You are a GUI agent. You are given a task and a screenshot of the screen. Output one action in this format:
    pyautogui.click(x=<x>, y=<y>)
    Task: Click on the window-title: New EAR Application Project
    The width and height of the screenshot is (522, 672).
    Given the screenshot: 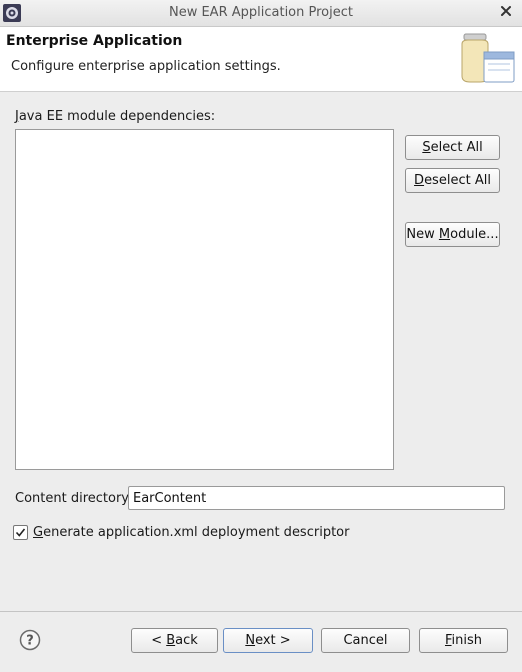 What is the action you would take?
    pyautogui.click(x=260, y=12)
    